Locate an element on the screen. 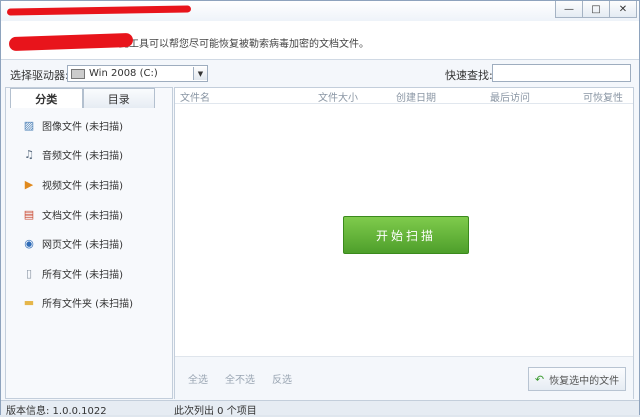  info-bar: 此工具可以帮您尽可能恢复被勒索病毒加密的文档文件。 is located at coordinates (320, 40).